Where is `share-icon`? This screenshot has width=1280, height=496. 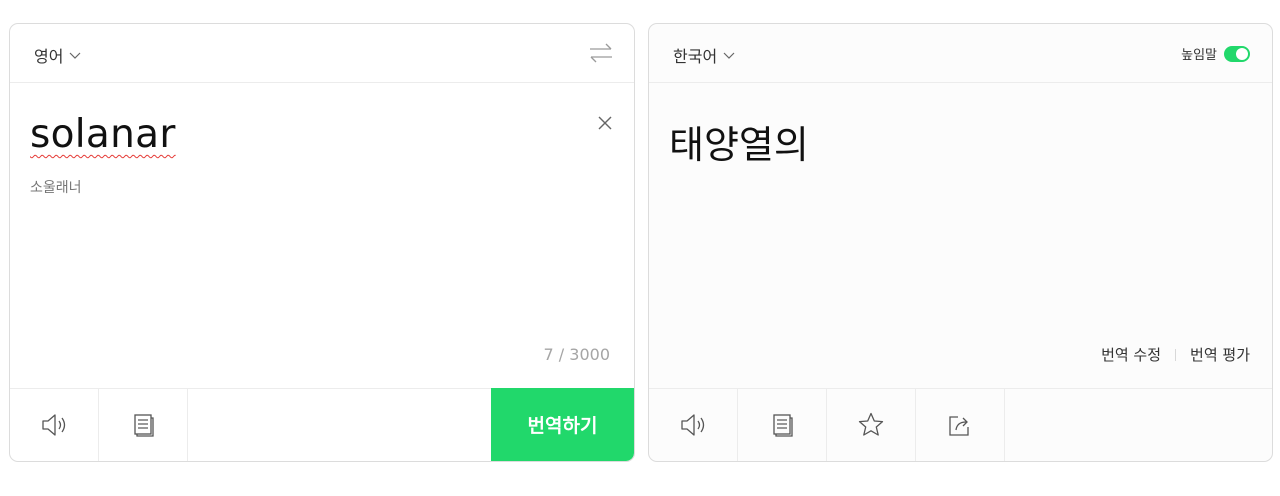
share-icon is located at coordinates (959, 426).